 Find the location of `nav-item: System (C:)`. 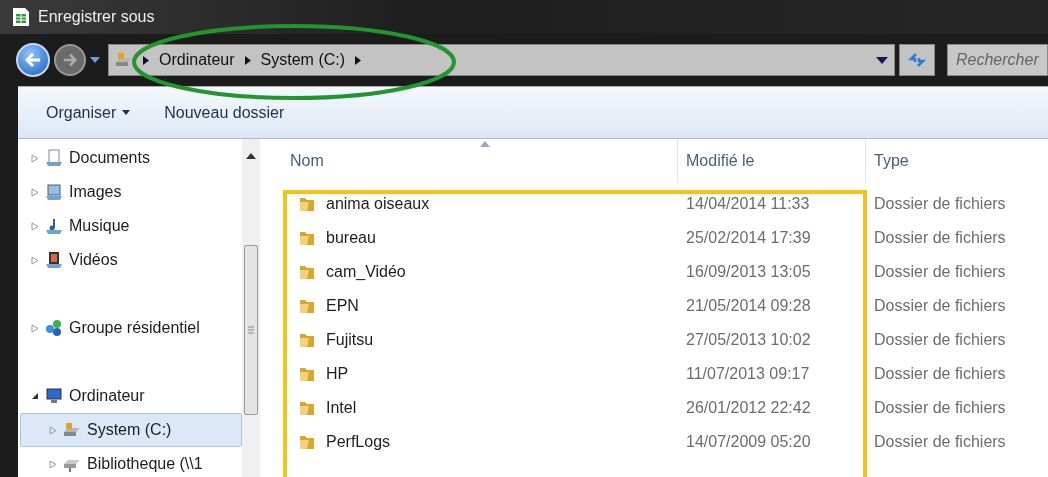

nav-item: System (C:) is located at coordinates (131, 430).